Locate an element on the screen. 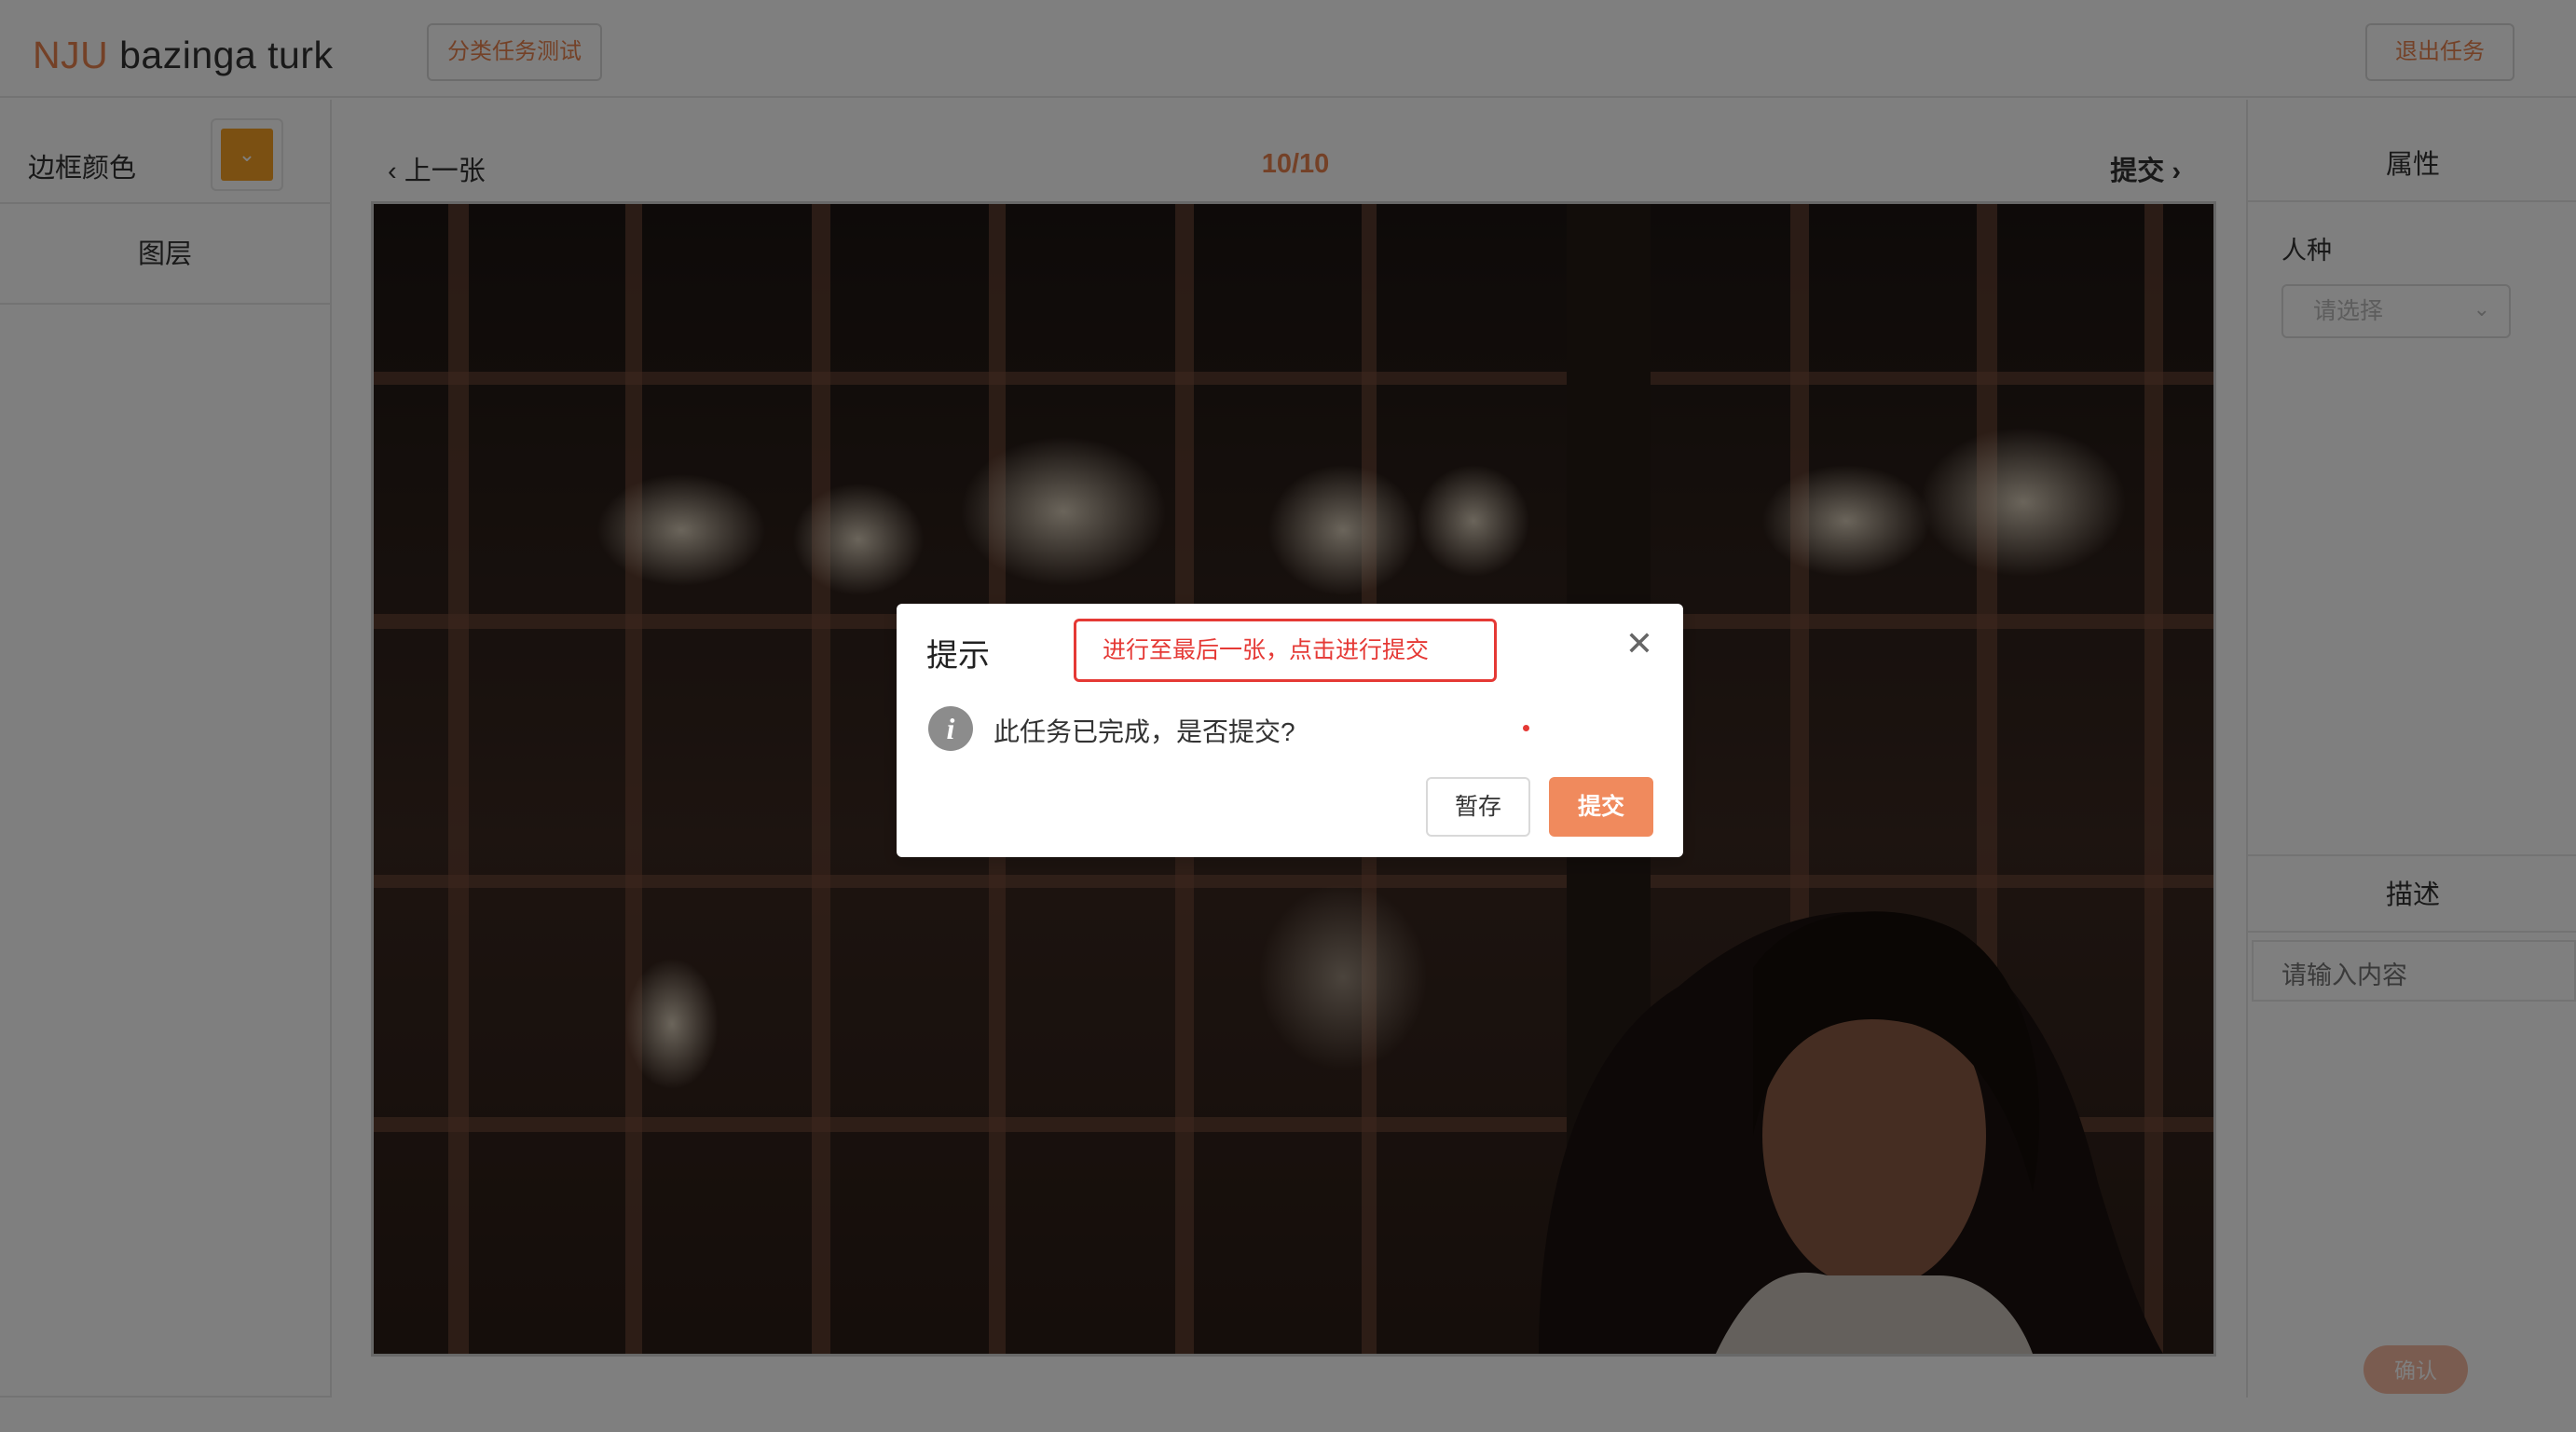 This screenshot has width=2576, height=1432. submit-confirm-dialog: 提示 进行至最后一张，点击进行提交 ✕ i 此任务已完成，是否提交? 暂存 提交 is located at coordinates (1290, 730).